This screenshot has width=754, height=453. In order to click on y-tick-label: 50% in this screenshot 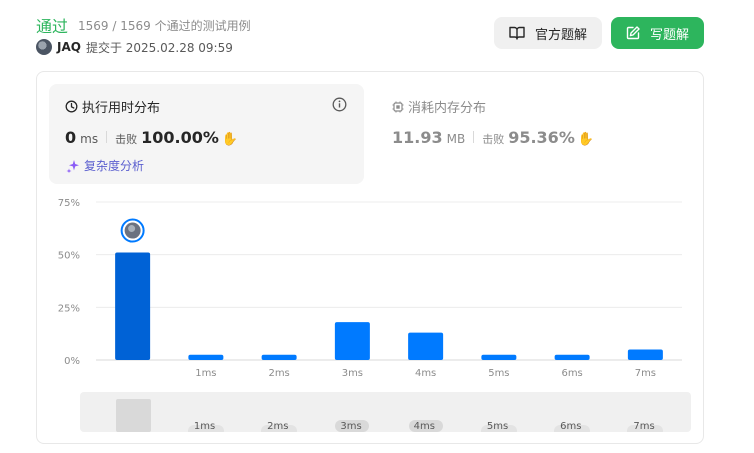, I will do `click(69, 256)`.